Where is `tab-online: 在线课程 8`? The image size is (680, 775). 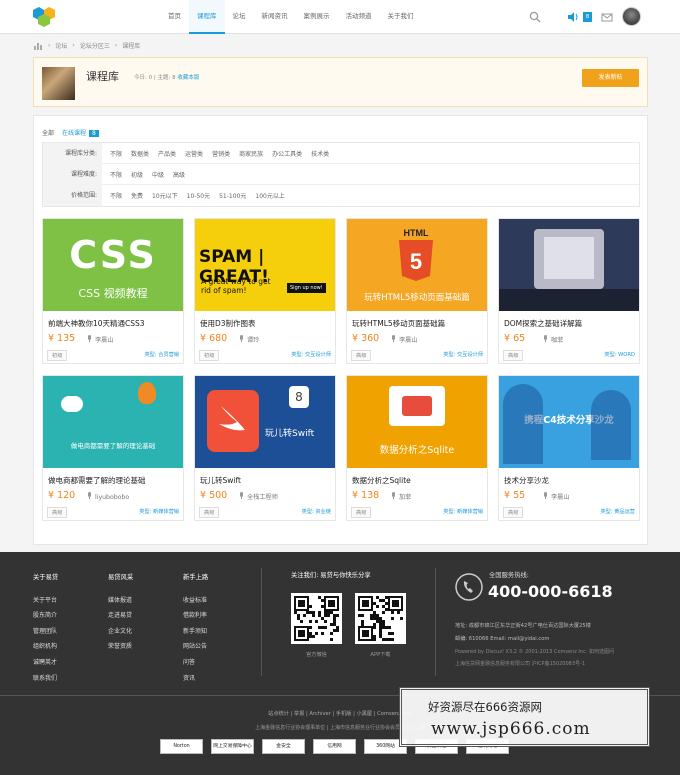 tab-online: 在线课程 8 is located at coordinates (80, 132).